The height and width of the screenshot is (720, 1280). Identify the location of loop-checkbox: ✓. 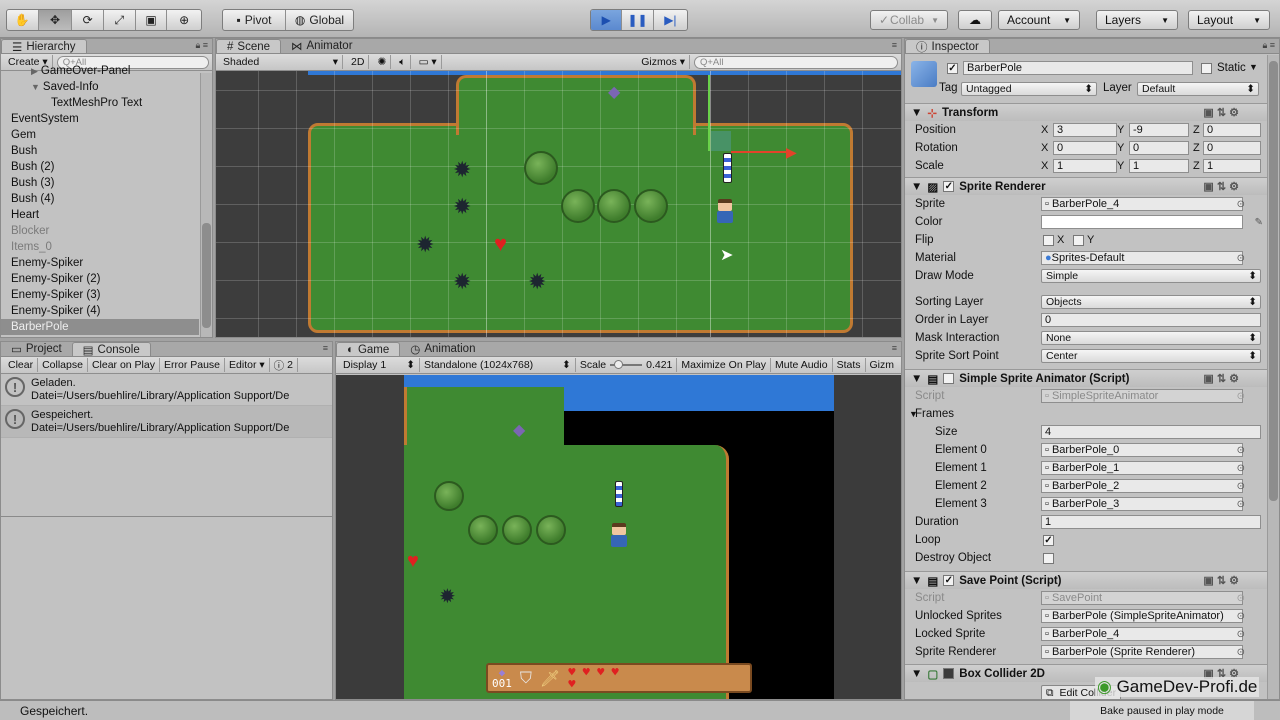
(1048, 540).